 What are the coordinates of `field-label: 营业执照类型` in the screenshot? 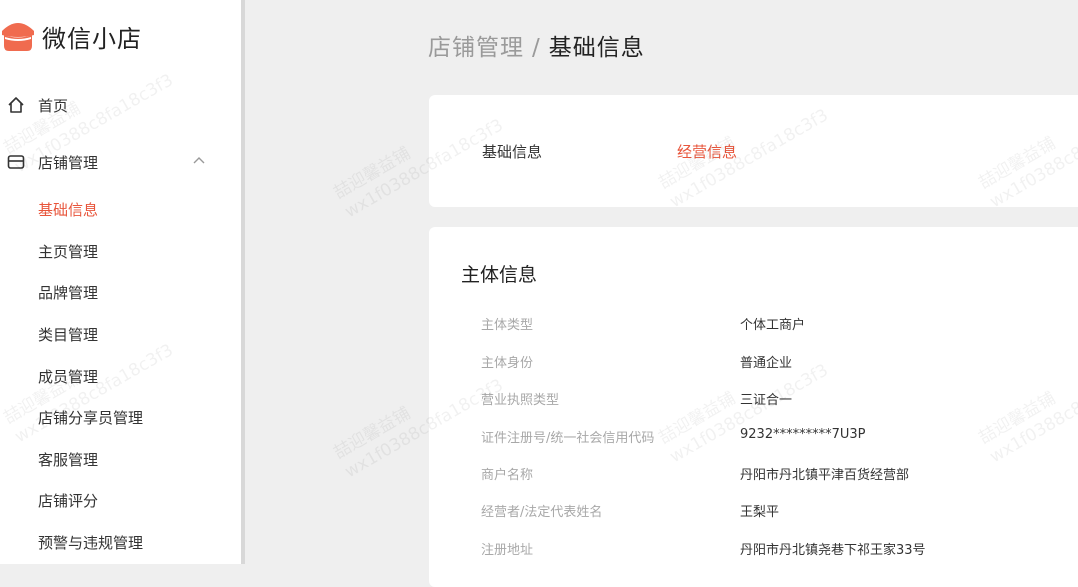 It's located at (520, 400).